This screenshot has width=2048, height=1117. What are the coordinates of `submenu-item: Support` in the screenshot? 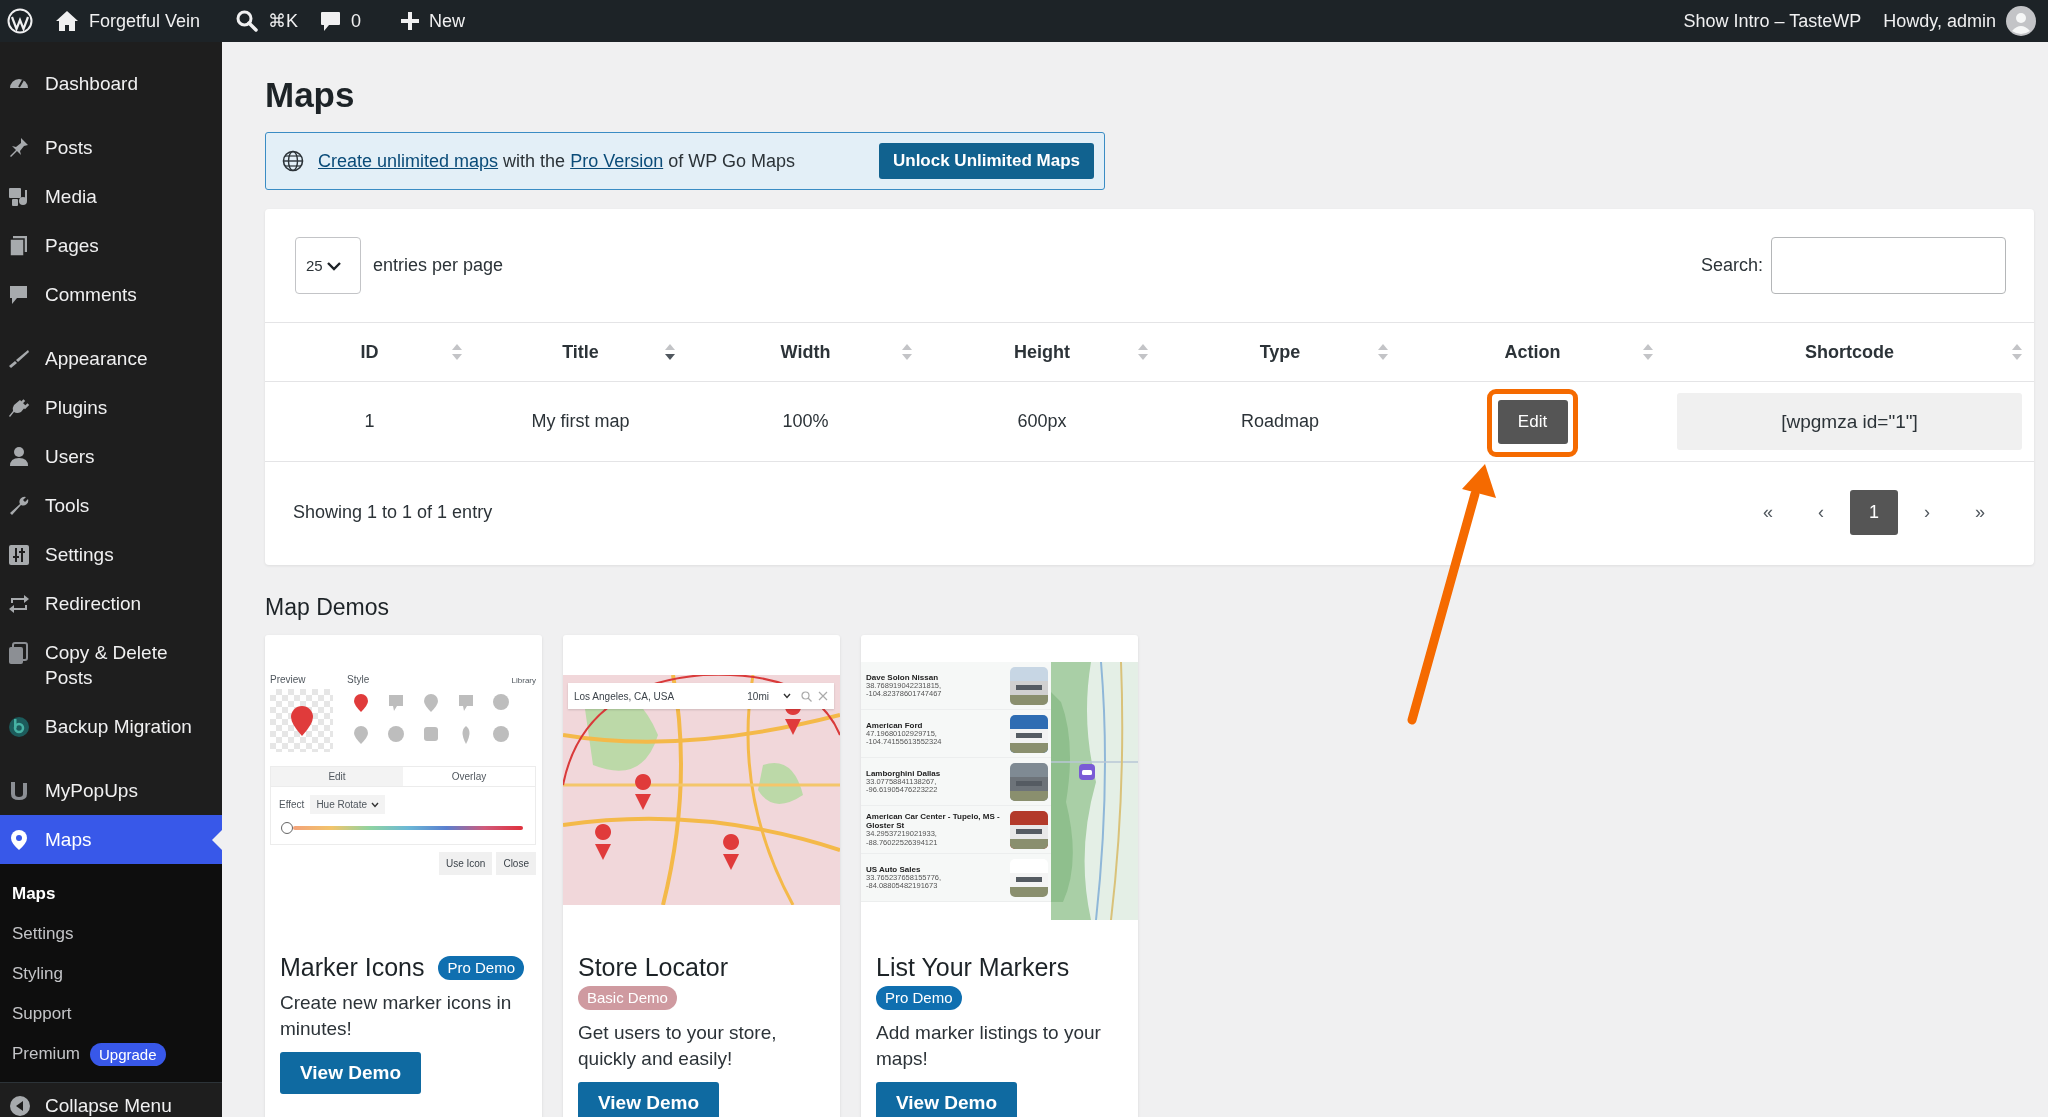 It's located at (111, 1014).